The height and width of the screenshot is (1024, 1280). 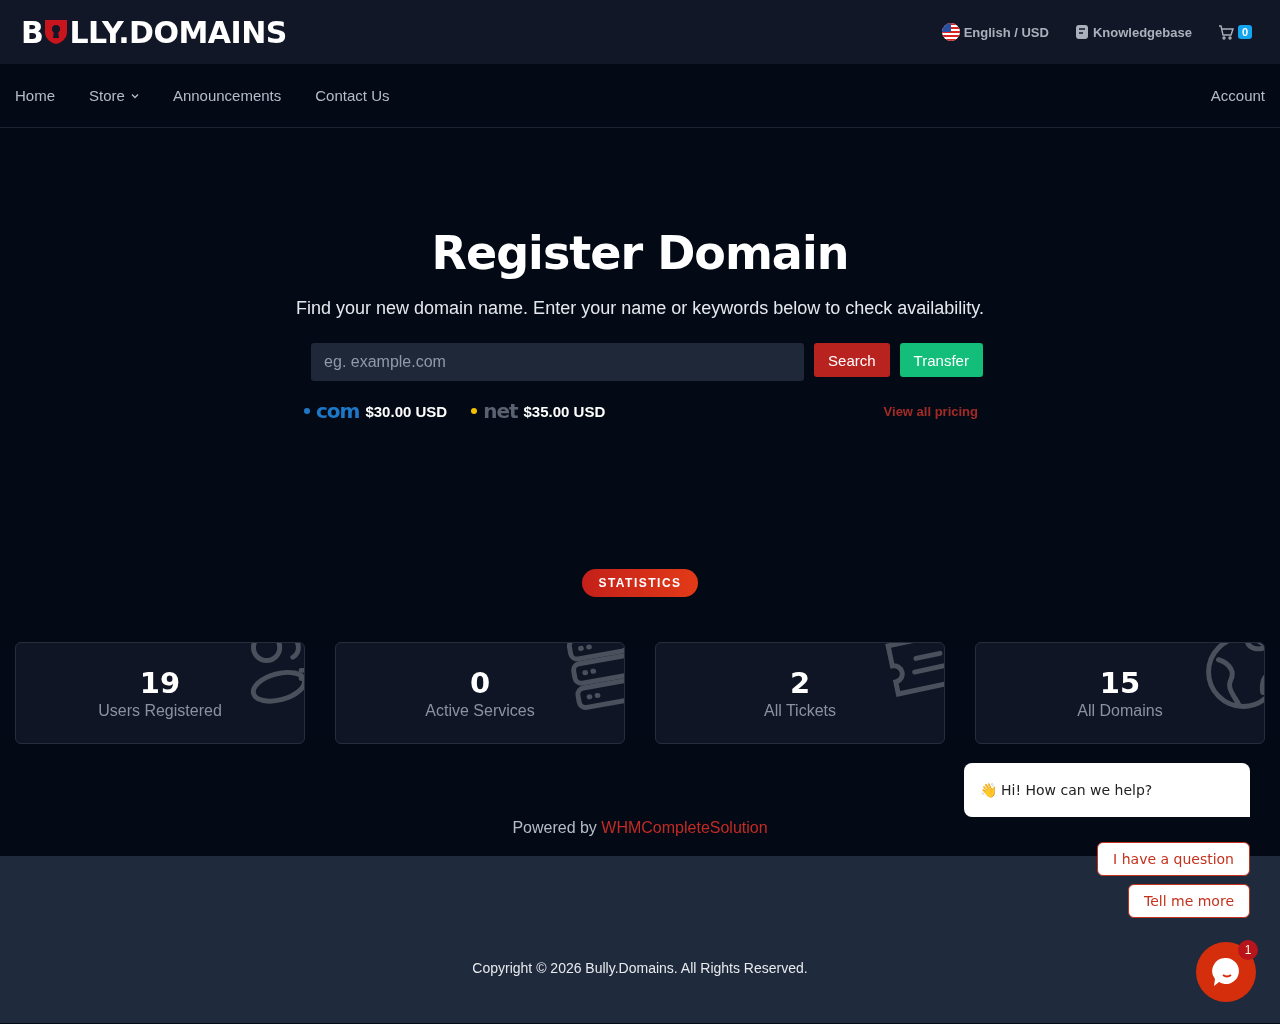 What do you see at coordinates (352, 95) in the screenshot?
I see `nav-link: Contact Us` at bounding box center [352, 95].